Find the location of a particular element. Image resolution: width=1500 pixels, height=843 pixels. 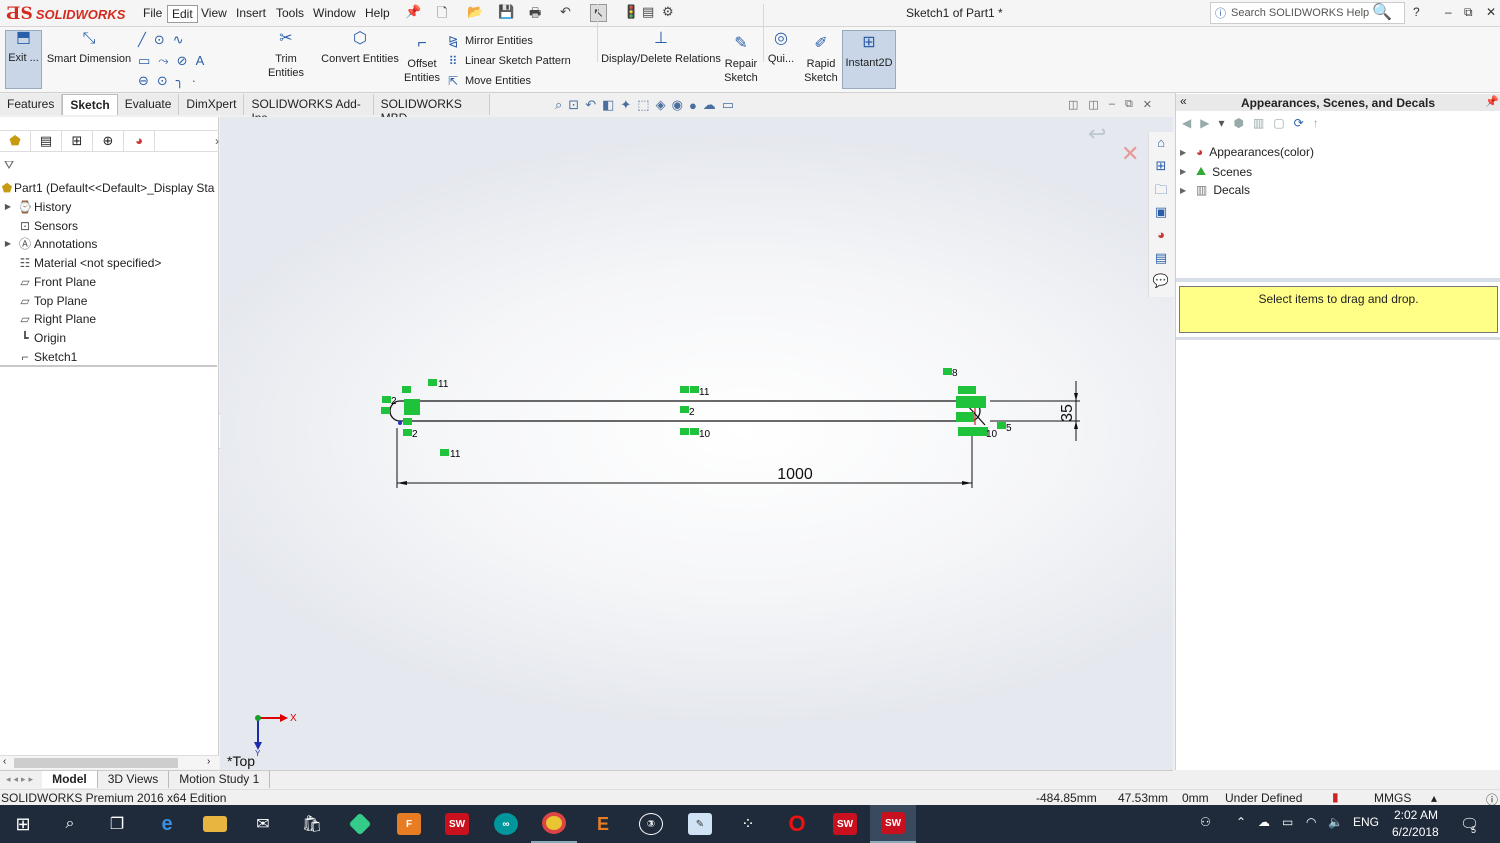

menu-tools: Tools is located at coordinates (290, 13).